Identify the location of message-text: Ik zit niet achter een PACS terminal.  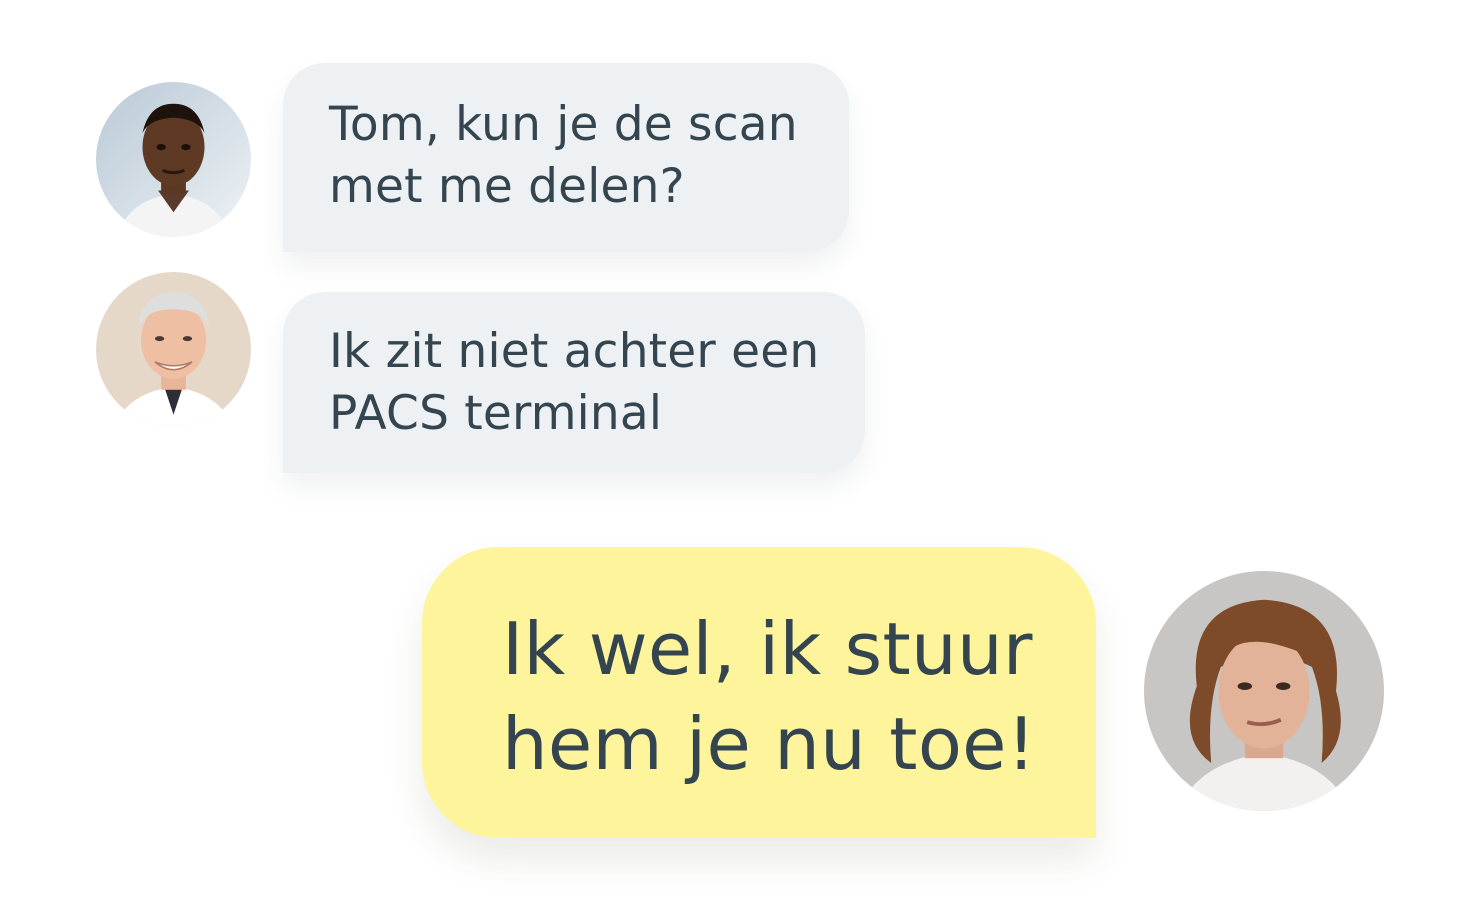
(574, 382).